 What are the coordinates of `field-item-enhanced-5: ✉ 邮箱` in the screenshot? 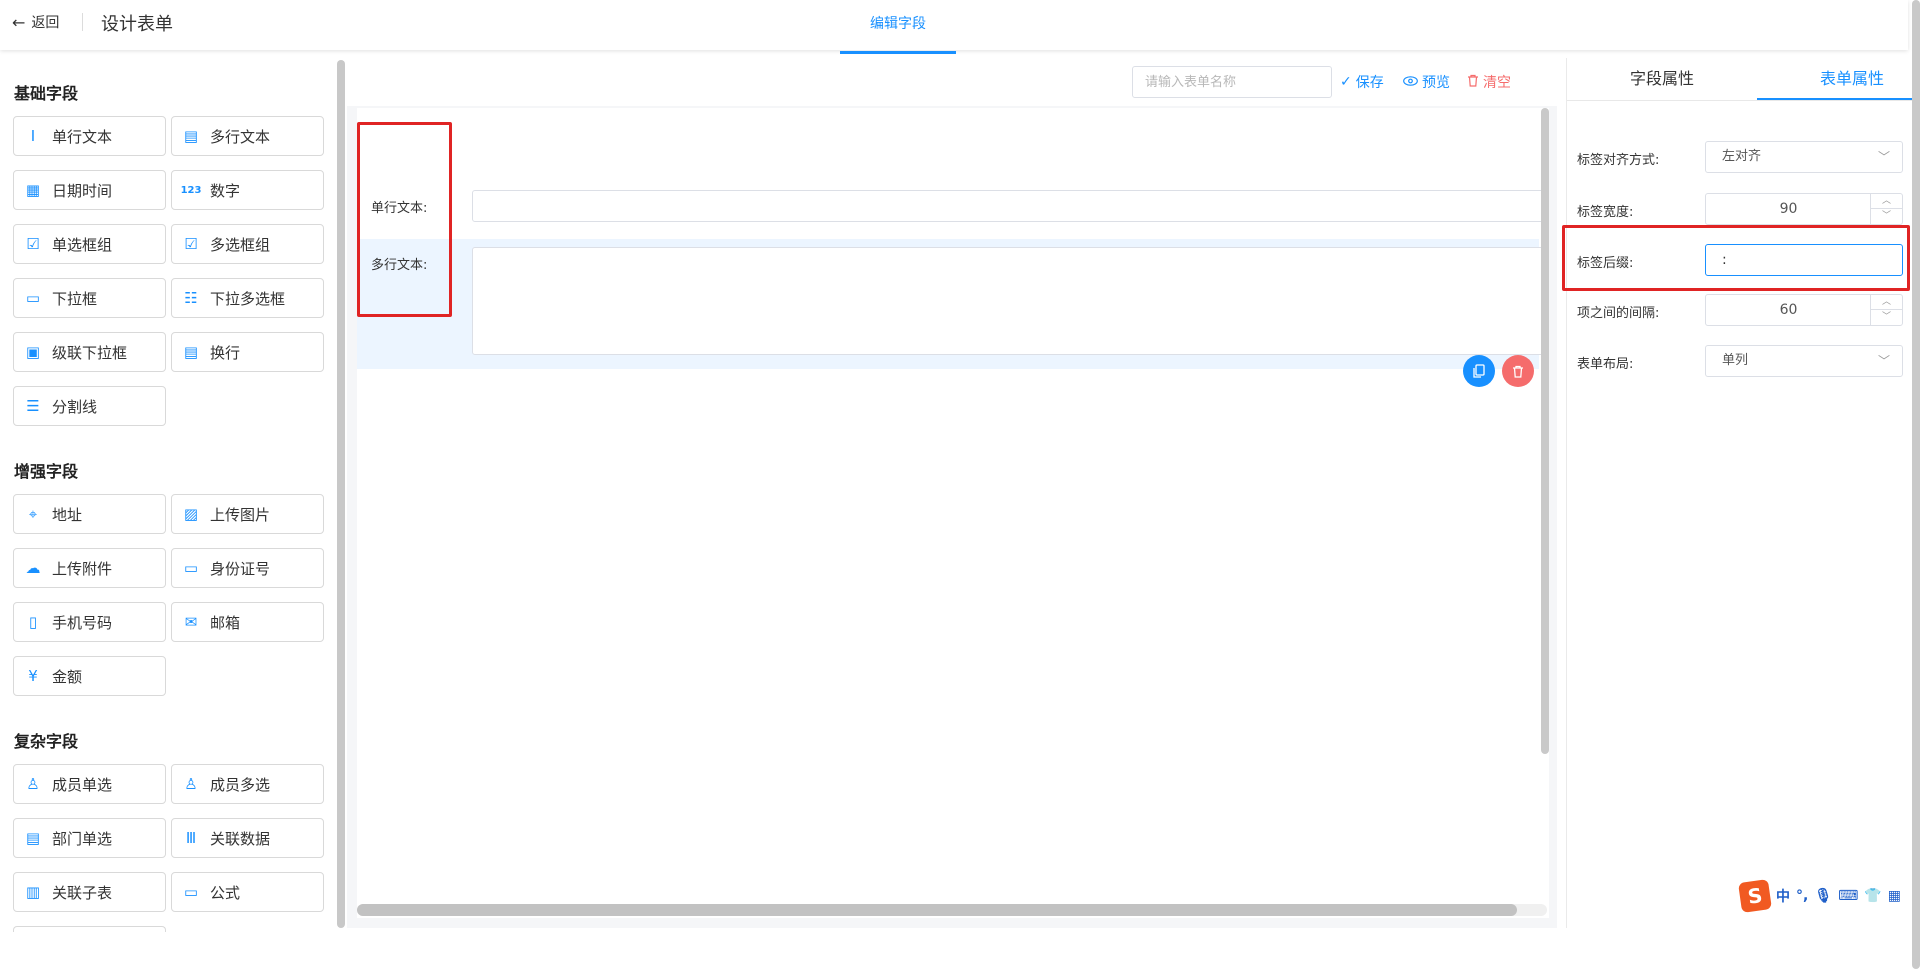 It's located at (247, 622).